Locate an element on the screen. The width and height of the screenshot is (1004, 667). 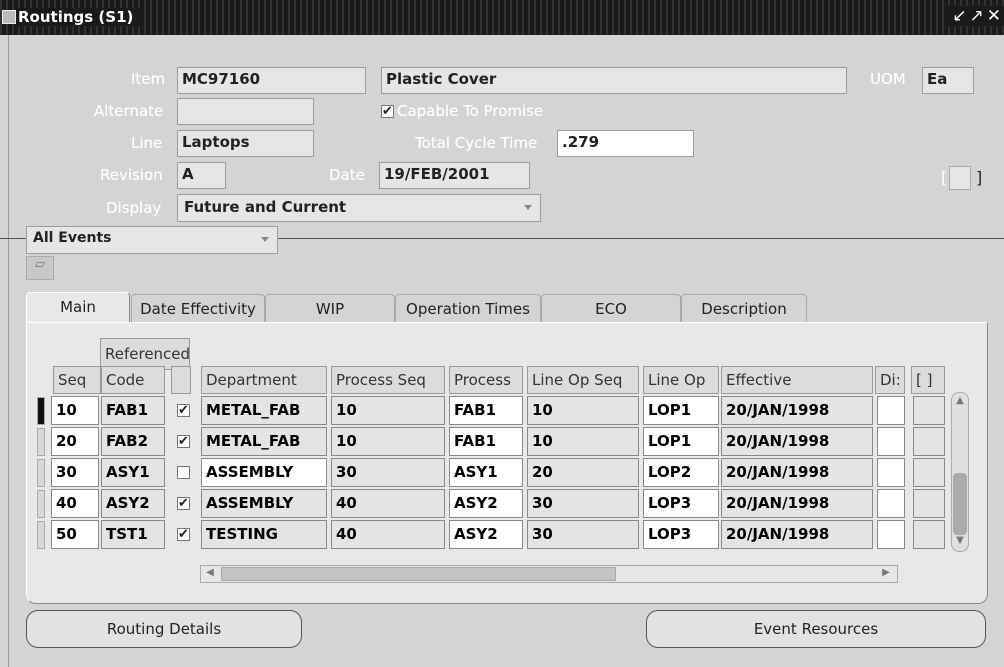
scroll-down-icon: ▼ is located at coordinates (960, 542).